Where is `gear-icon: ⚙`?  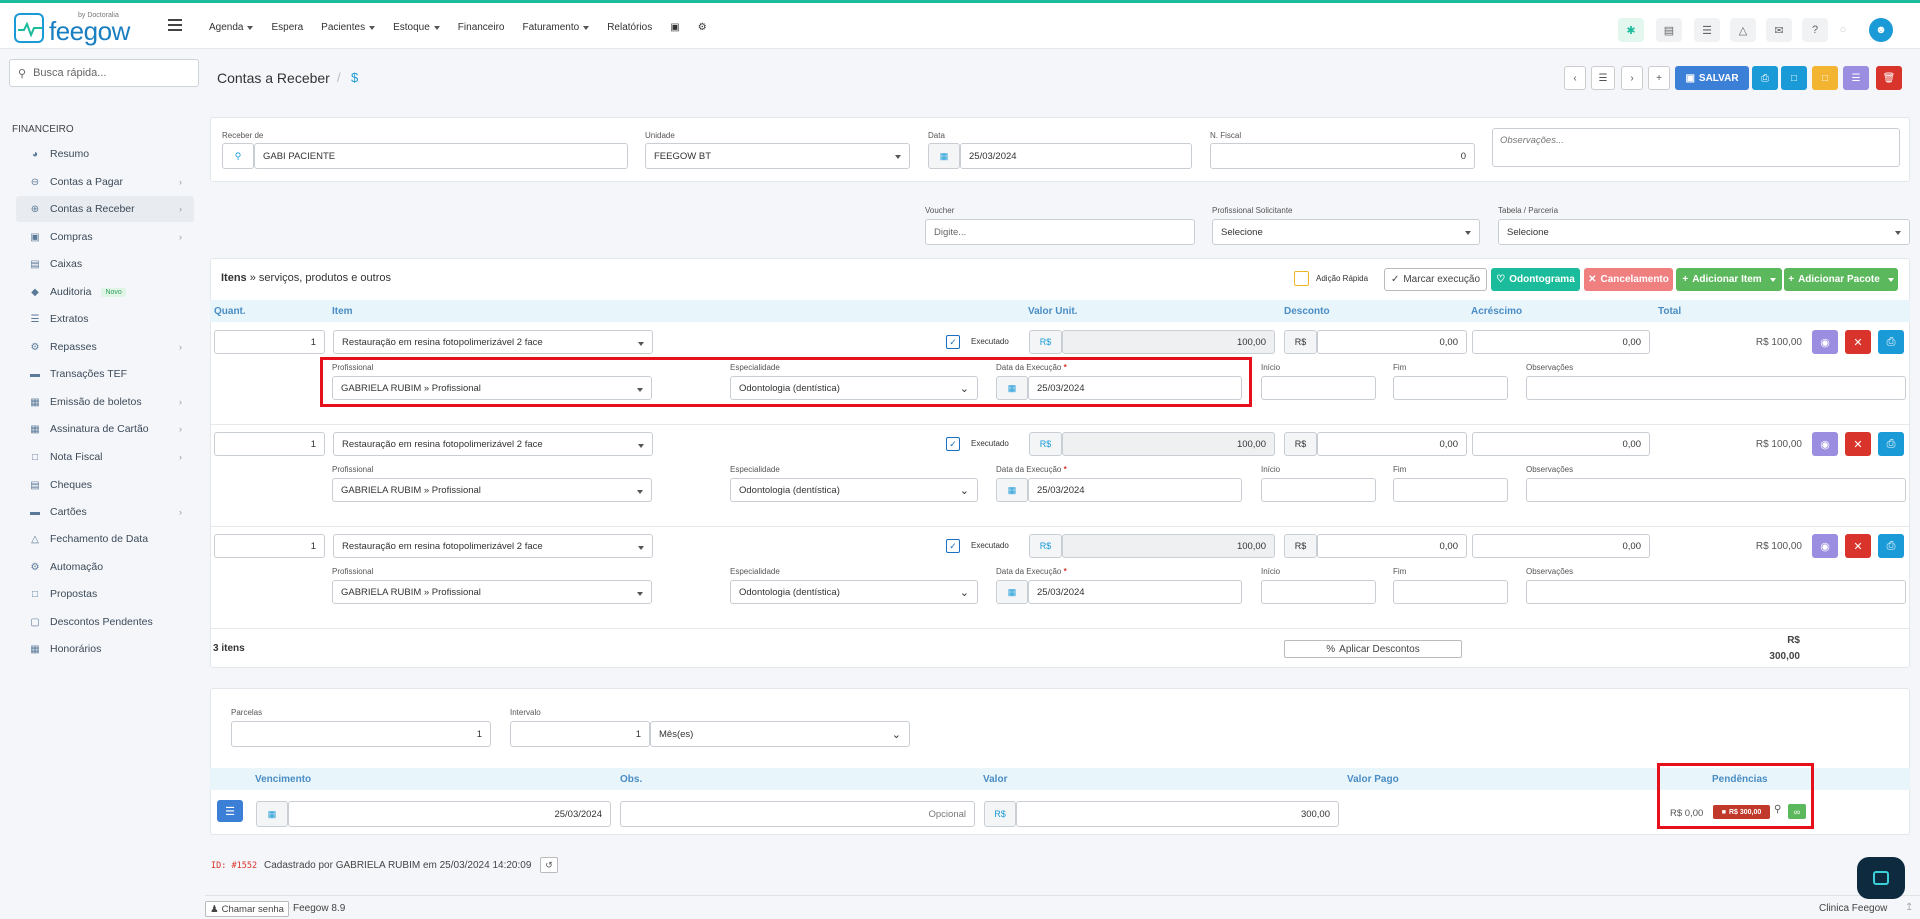 gear-icon: ⚙ is located at coordinates (702, 27).